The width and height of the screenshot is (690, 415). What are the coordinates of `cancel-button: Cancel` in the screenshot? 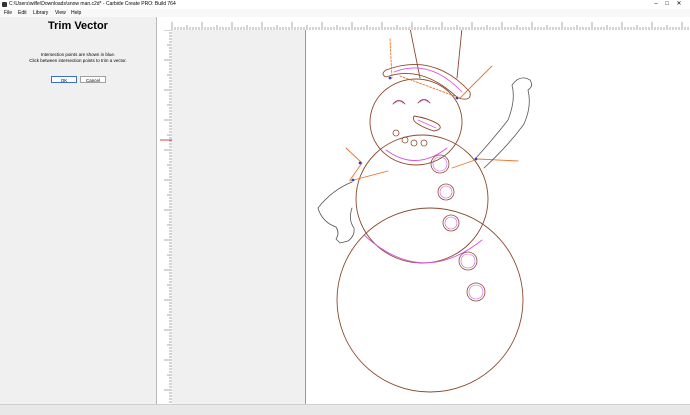 It's located at (93, 79).